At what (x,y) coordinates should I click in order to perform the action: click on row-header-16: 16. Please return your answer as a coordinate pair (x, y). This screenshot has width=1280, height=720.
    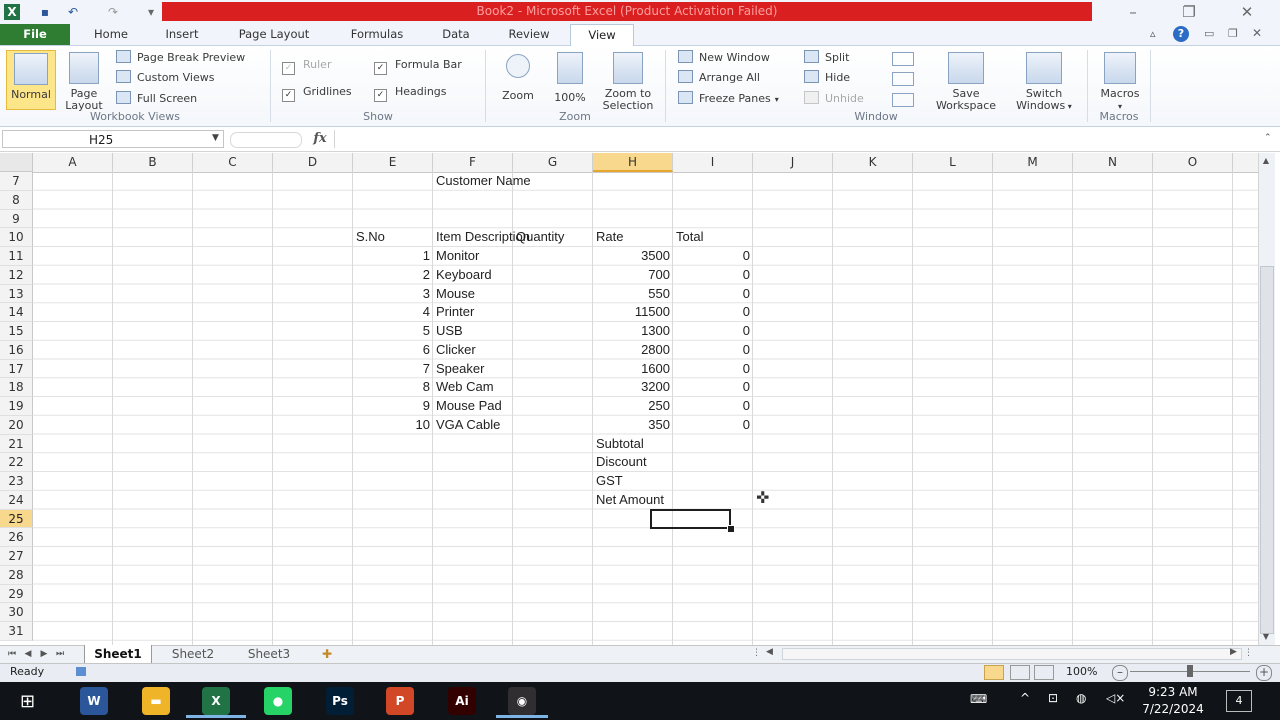
    Looking at the image, I should click on (16, 350).